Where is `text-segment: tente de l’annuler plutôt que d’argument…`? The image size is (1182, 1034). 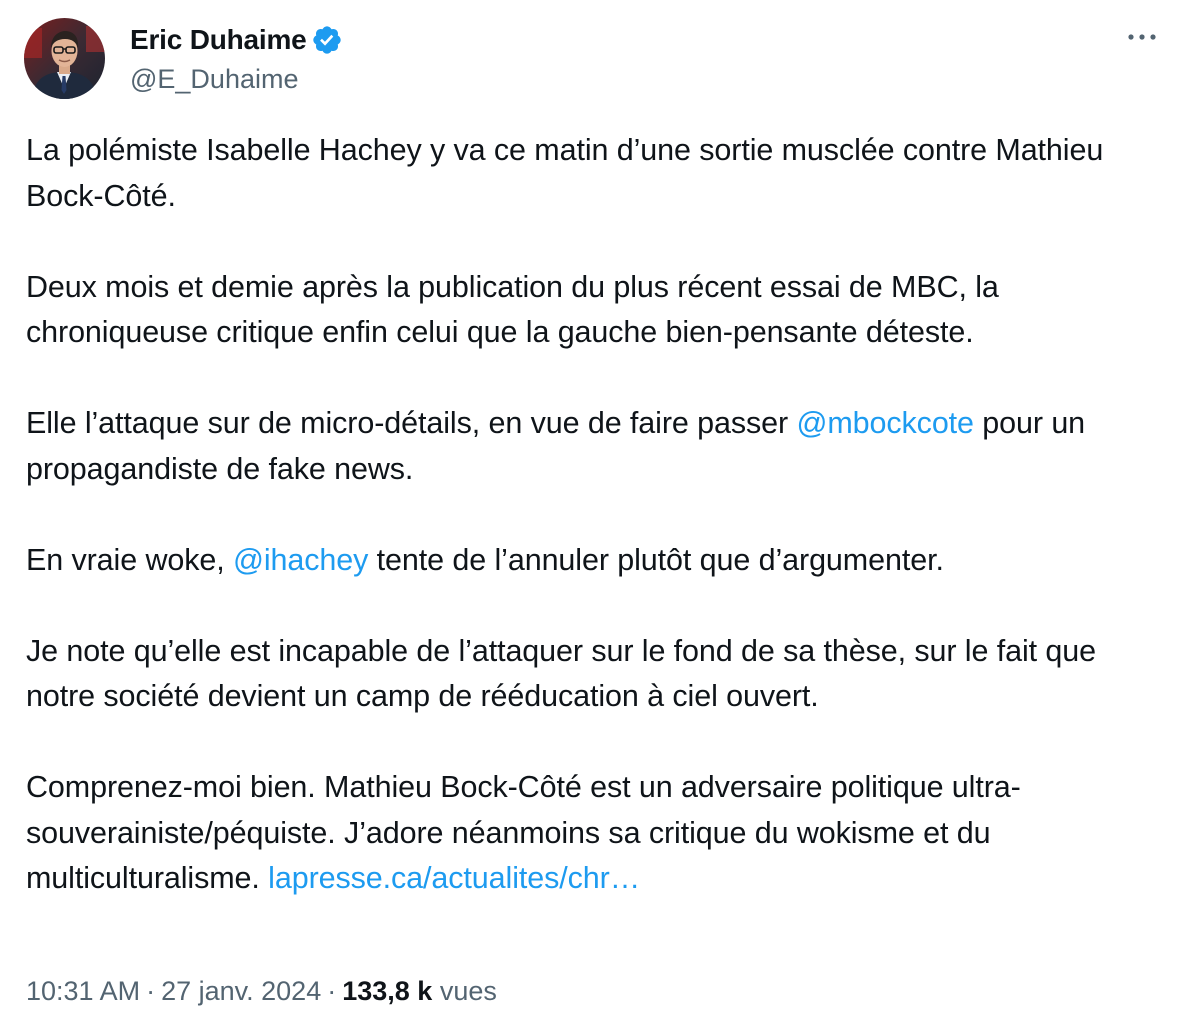
text-segment: tente de l’annuler plutôt que d’argument… is located at coordinates (656, 559).